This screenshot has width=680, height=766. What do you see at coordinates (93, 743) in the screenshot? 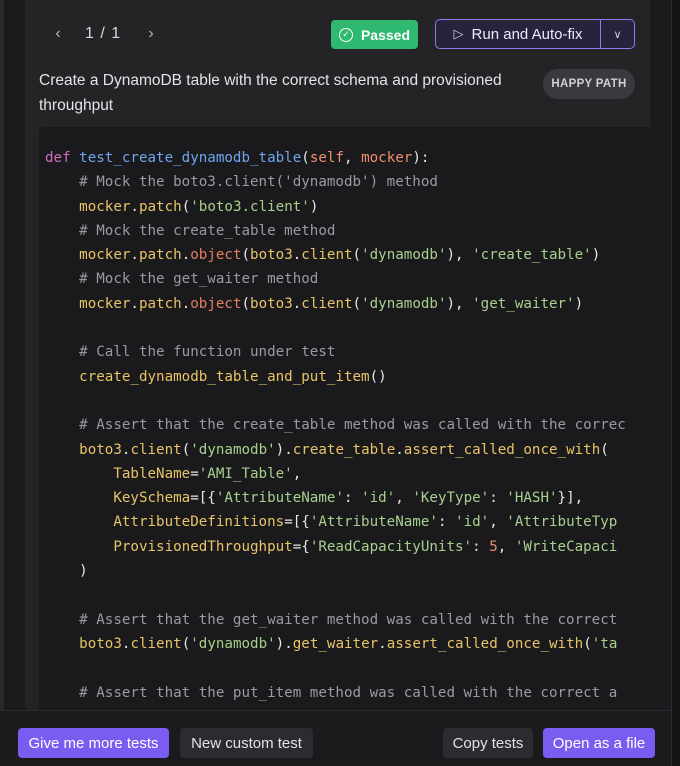
I see `give-more-tests-button: Give me more tests` at bounding box center [93, 743].